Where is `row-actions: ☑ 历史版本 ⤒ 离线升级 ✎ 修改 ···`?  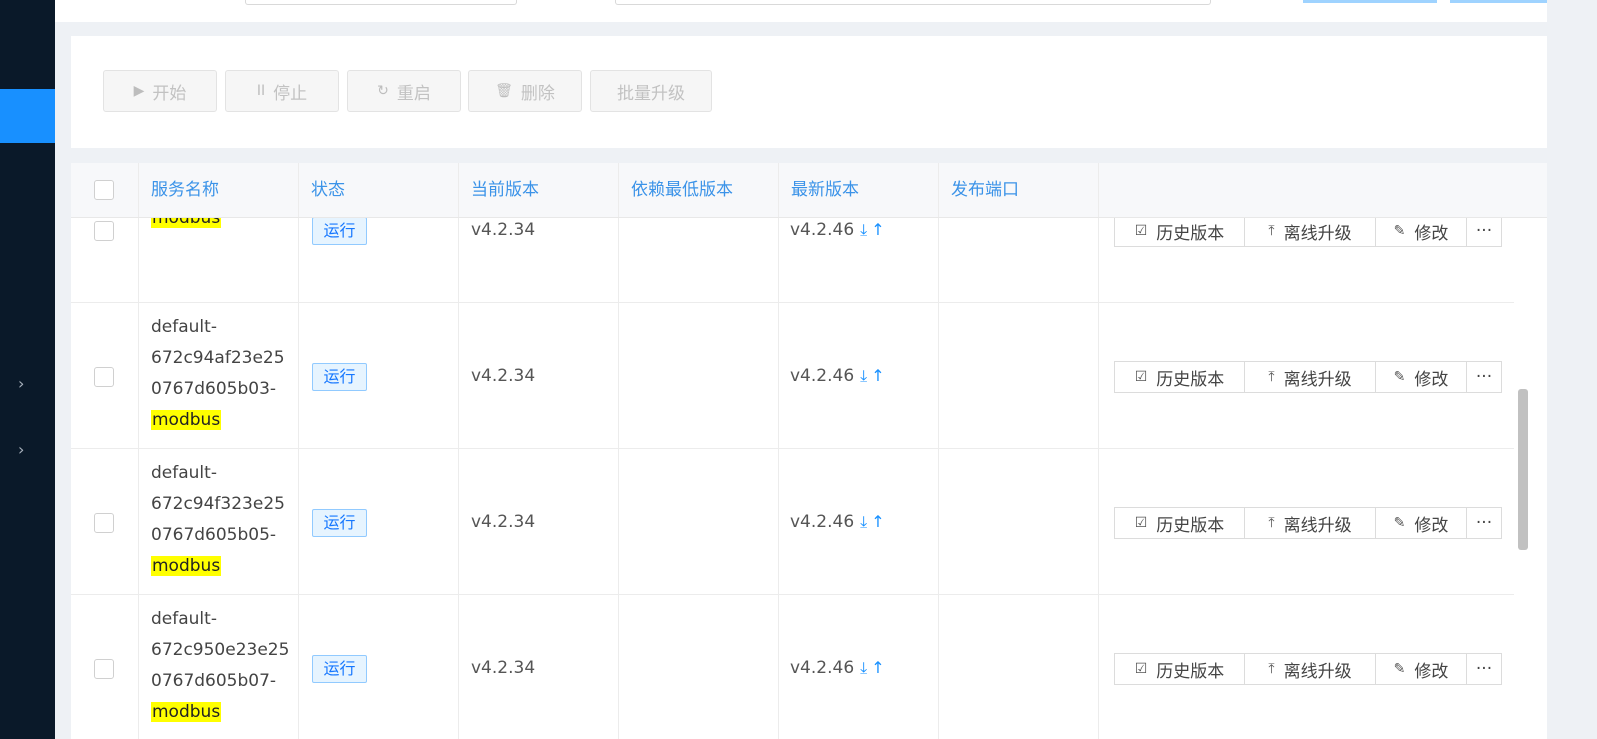 row-actions: ☑ 历史版本 ⤒ 离线升级 ✎ 修改 ··· is located at coordinates (1308, 377).